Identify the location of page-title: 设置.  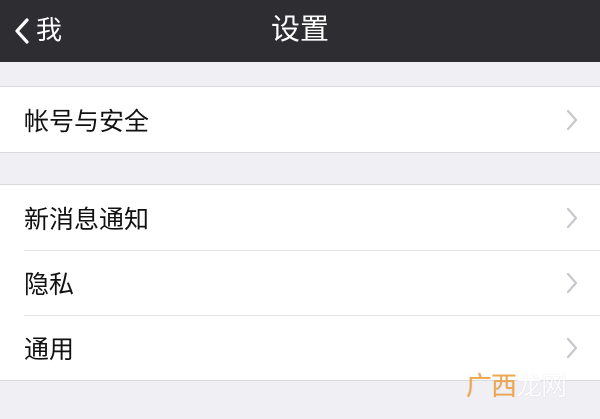
(299, 29).